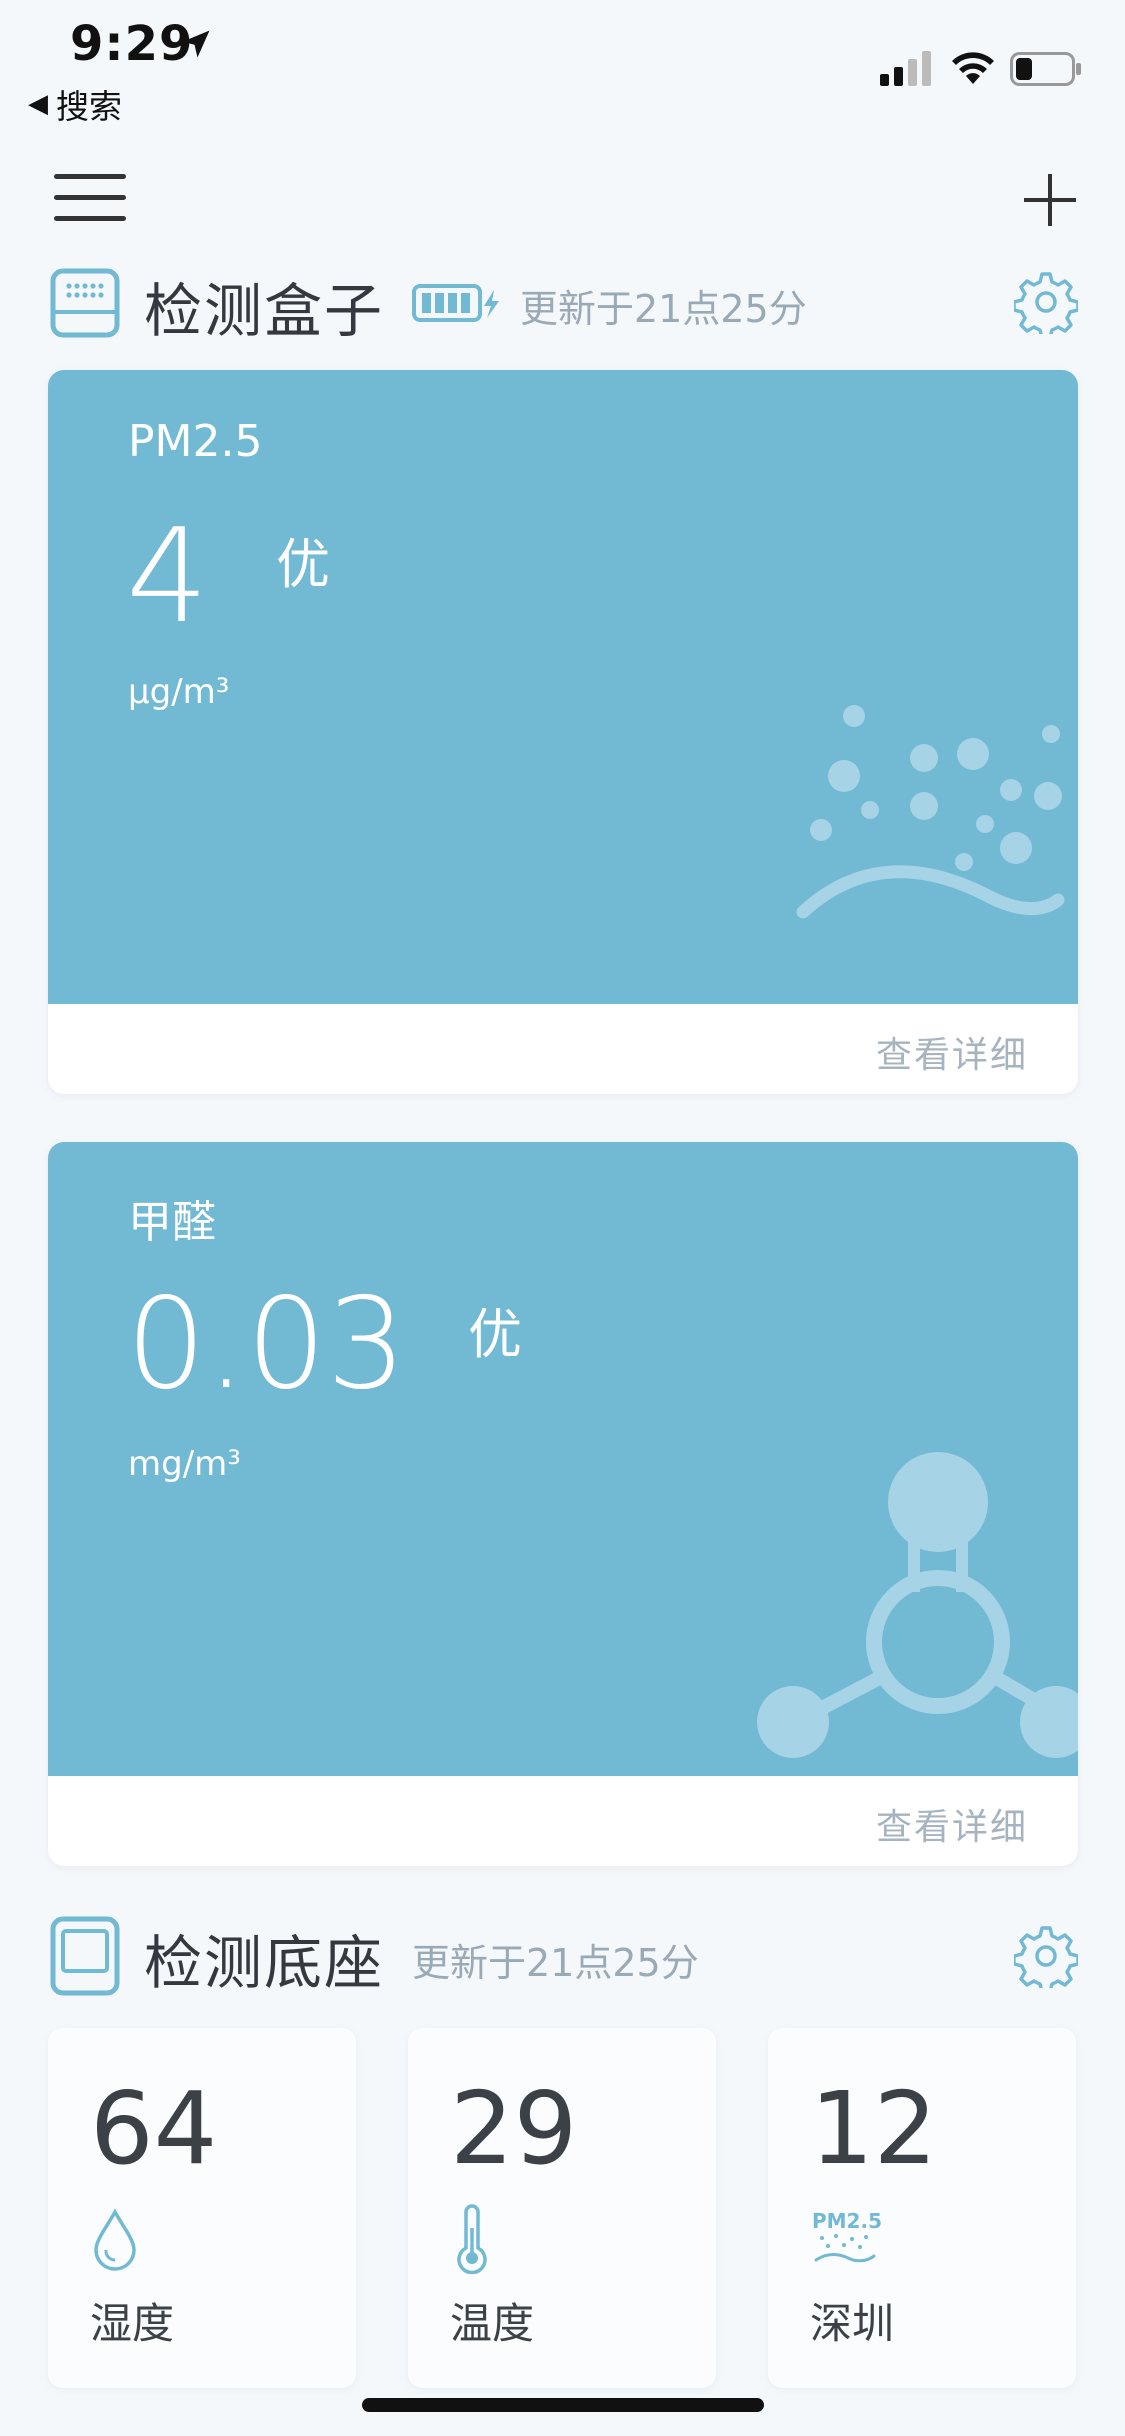  Describe the element at coordinates (922, 2208) in the screenshot. I see `city-pm25-tile: 12 PM2.5 深圳` at that location.